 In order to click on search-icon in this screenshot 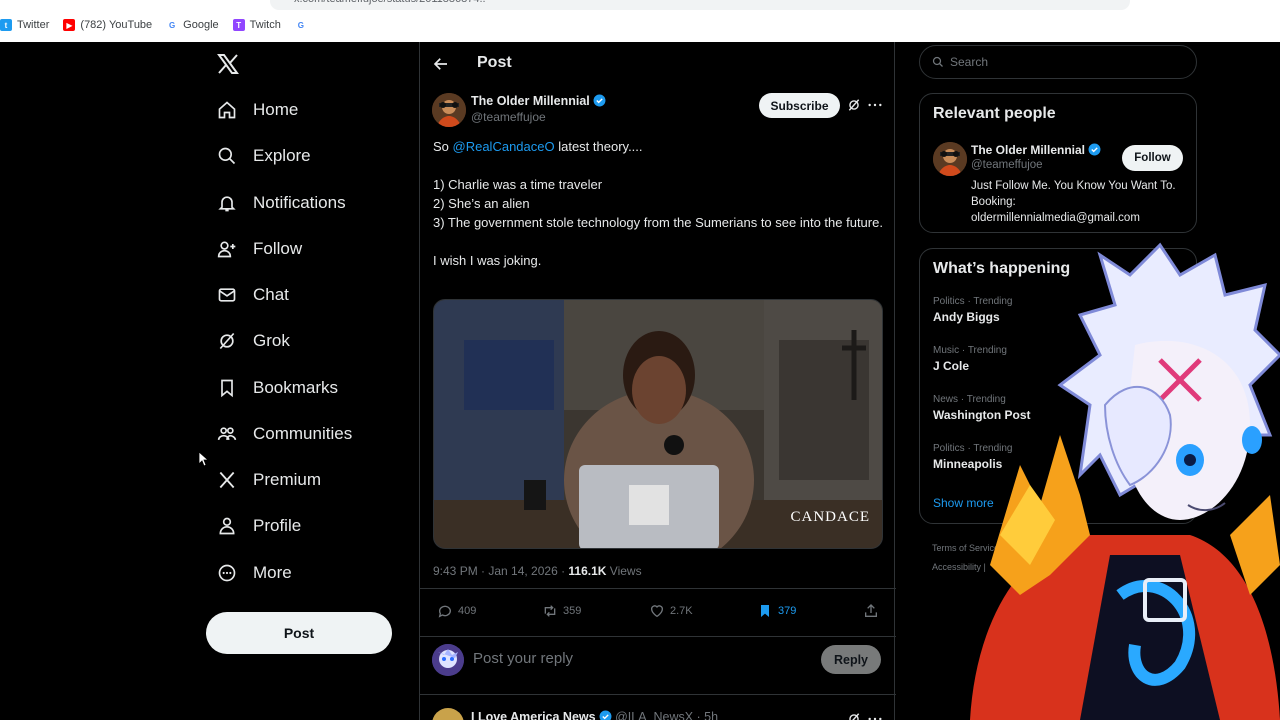, I will do `click(227, 156)`.